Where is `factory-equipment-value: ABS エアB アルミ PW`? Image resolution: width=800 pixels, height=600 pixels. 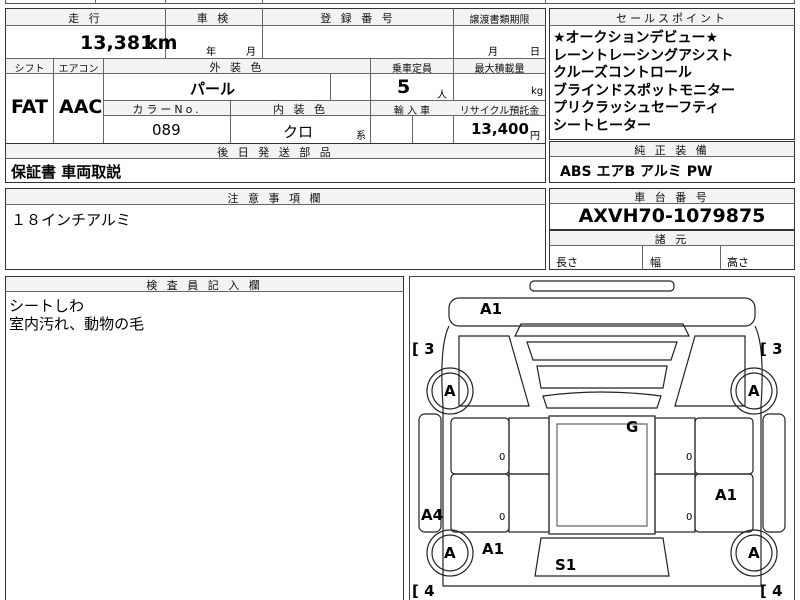
factory-equipment-value: ABS エアB アルミ PW is located at coordinates (636, 172).